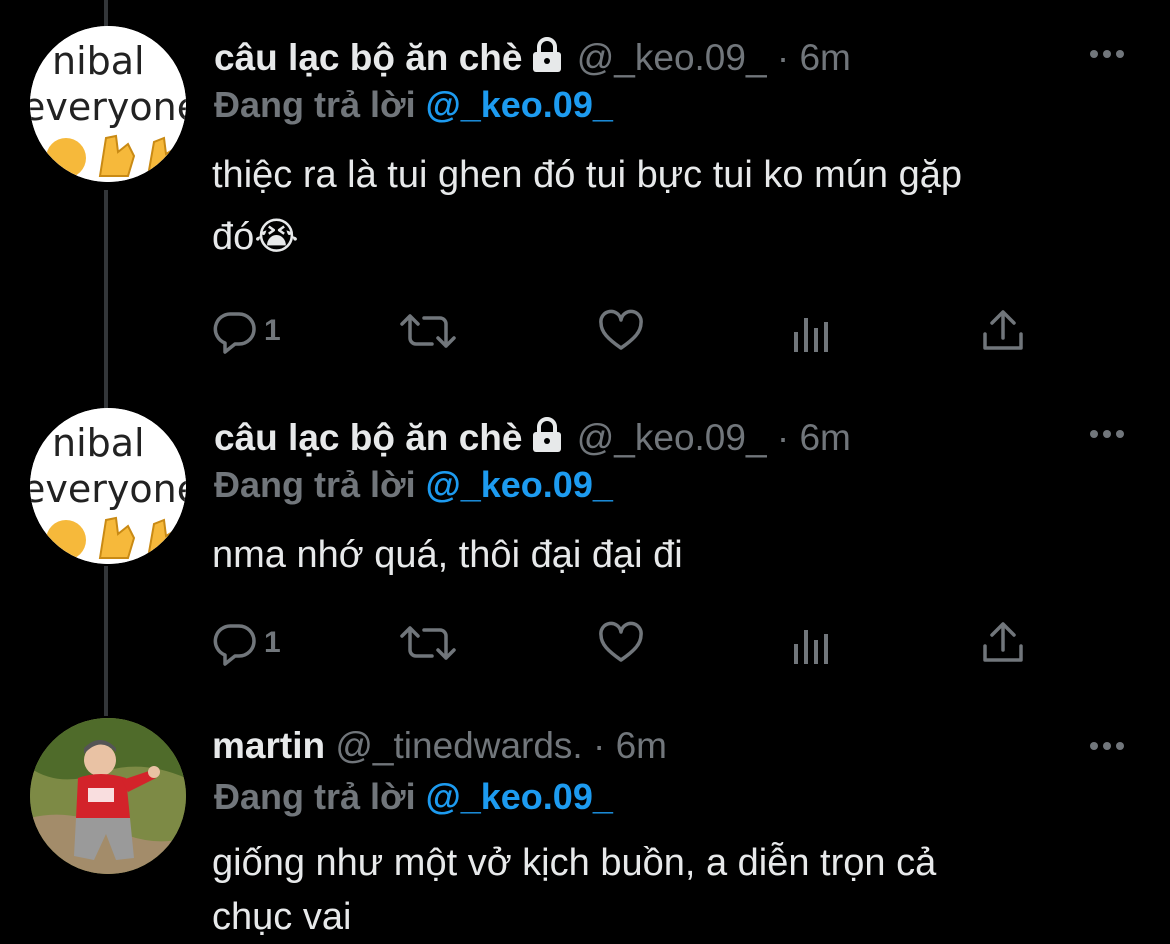  What do you see at coordinates (458, 745) in the screenshot?
I see `user-handle: @_tinedwards.` at bounding box center [458, 745].